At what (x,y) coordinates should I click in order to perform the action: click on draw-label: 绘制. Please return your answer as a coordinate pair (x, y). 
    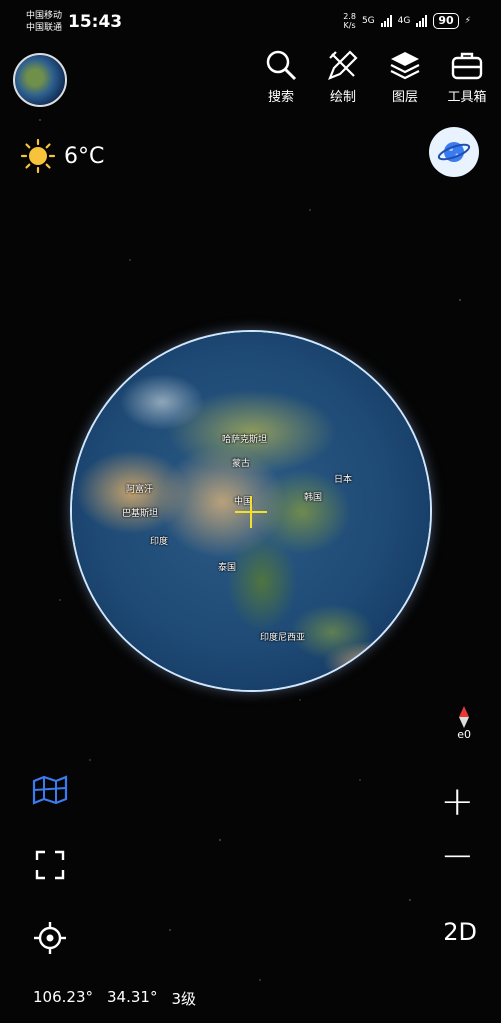
    Looking at the image, I should click on (342, 97).